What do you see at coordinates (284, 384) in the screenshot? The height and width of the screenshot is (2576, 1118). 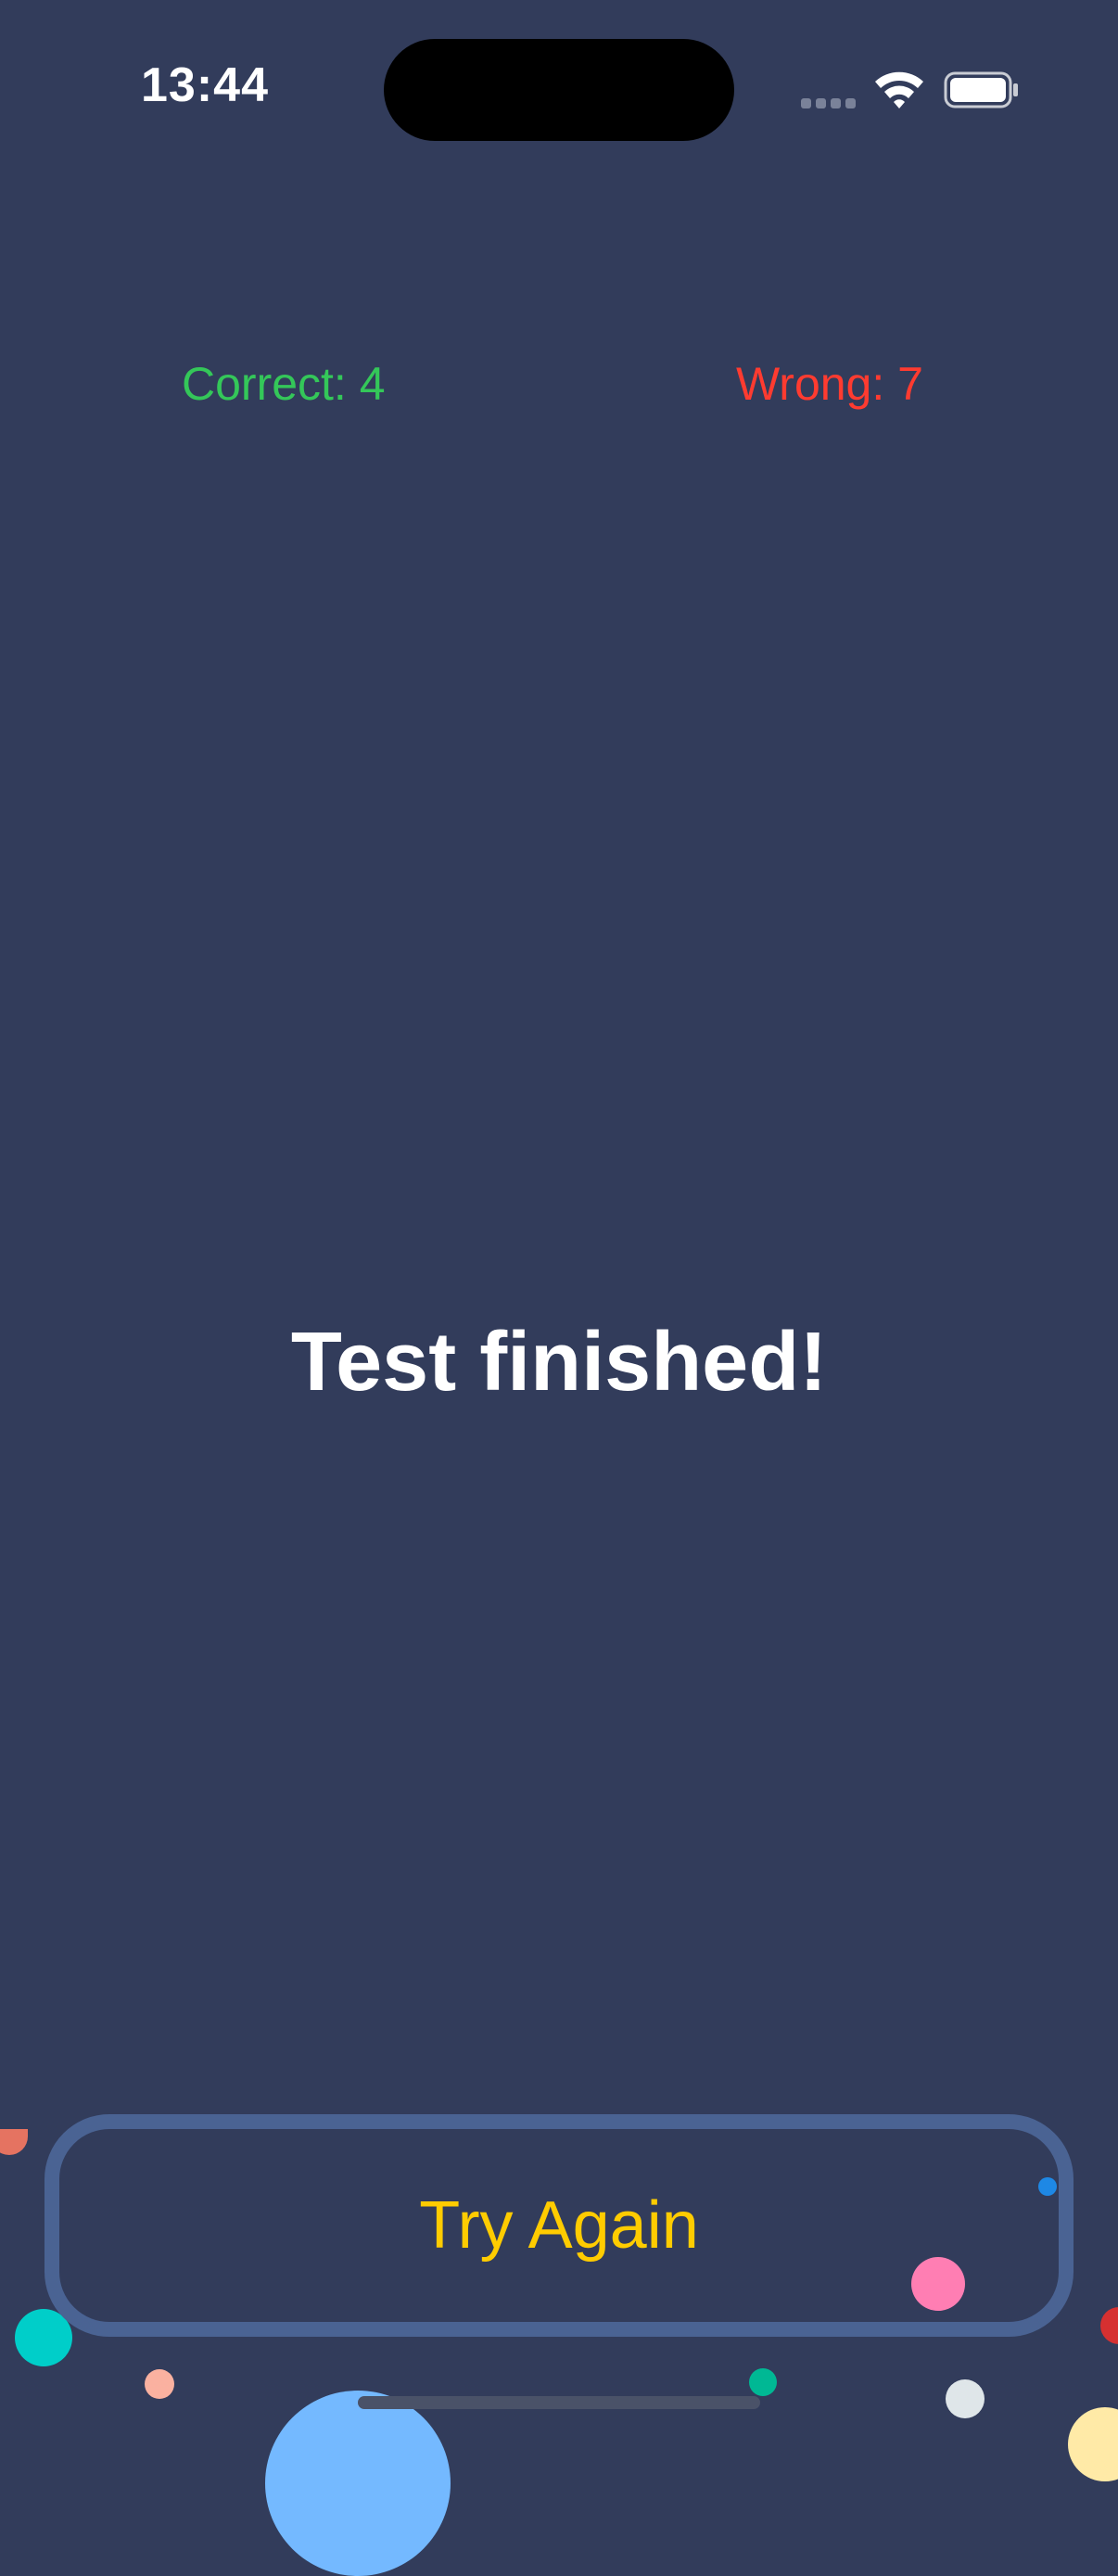 I see `correct-count: Correct: 4` at bounding box center [284, 384].